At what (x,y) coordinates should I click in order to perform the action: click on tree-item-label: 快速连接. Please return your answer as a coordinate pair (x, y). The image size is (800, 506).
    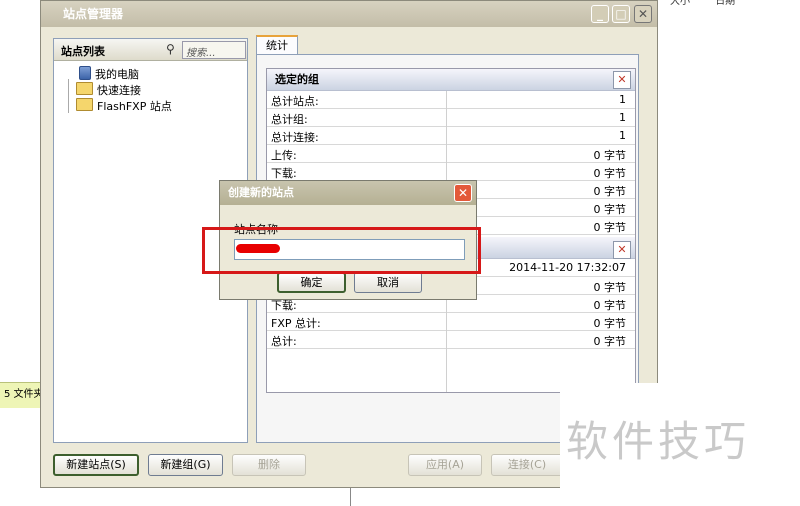
    Looking at the image, I should click on (119, 90).